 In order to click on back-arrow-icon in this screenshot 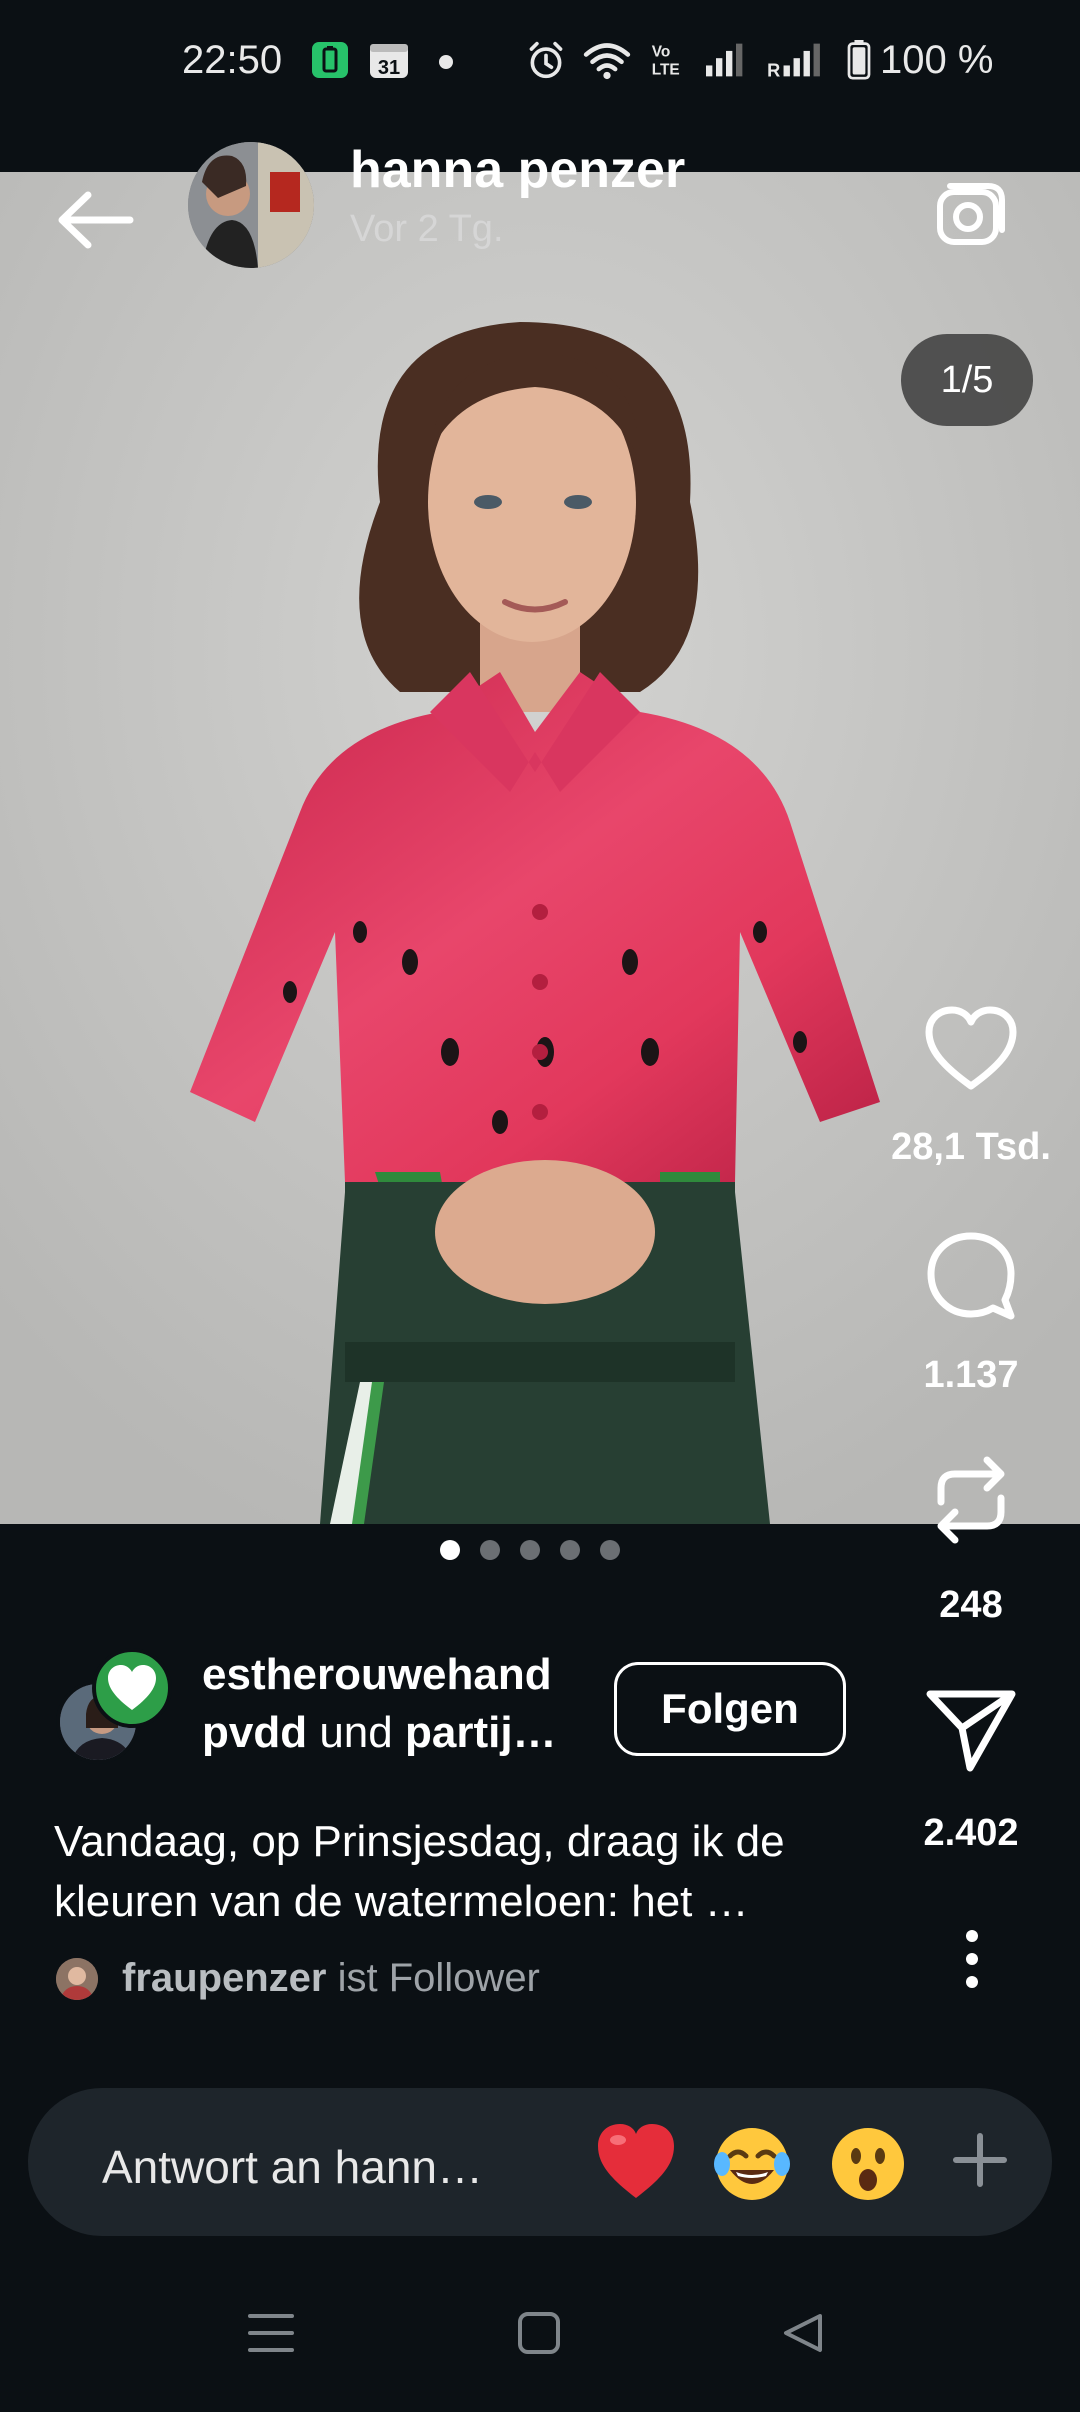, I will do `click(95, 220)`.